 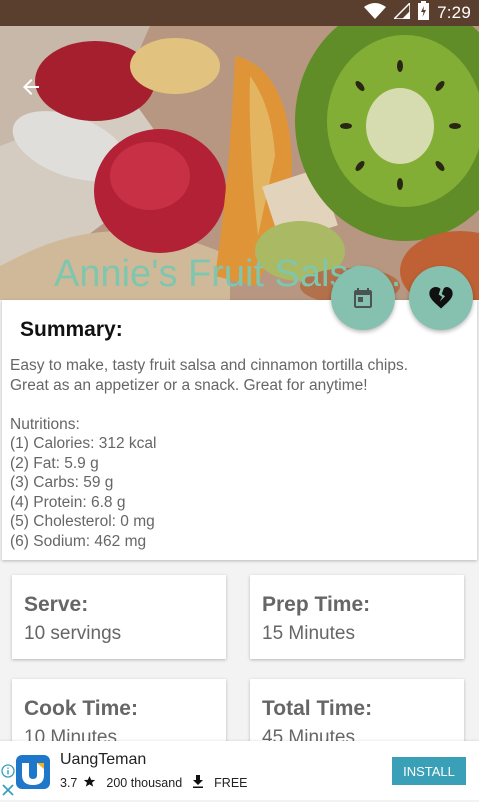 What do you see at coordinates (239, 770) in the screenshot?
I see `ad-banner: UangTeman 3.7 200 thousand FREE INSTALL` at bounding box center [239, 770].